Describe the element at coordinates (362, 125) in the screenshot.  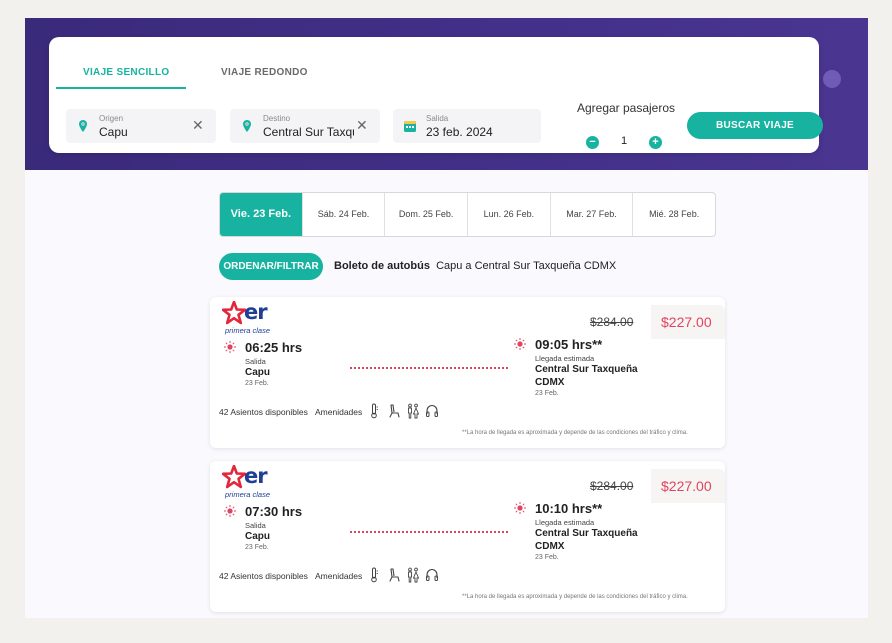
I see `clear-destination-icon: ✕` at that location.